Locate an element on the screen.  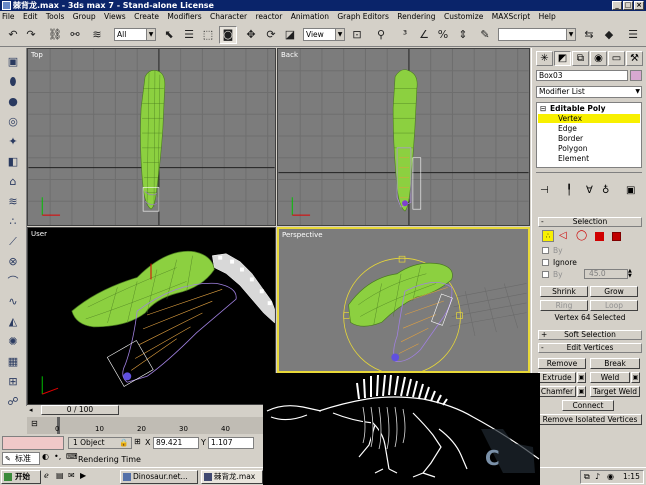
remove-modifier-icon: ♁ is located at coordinates (605, 190).